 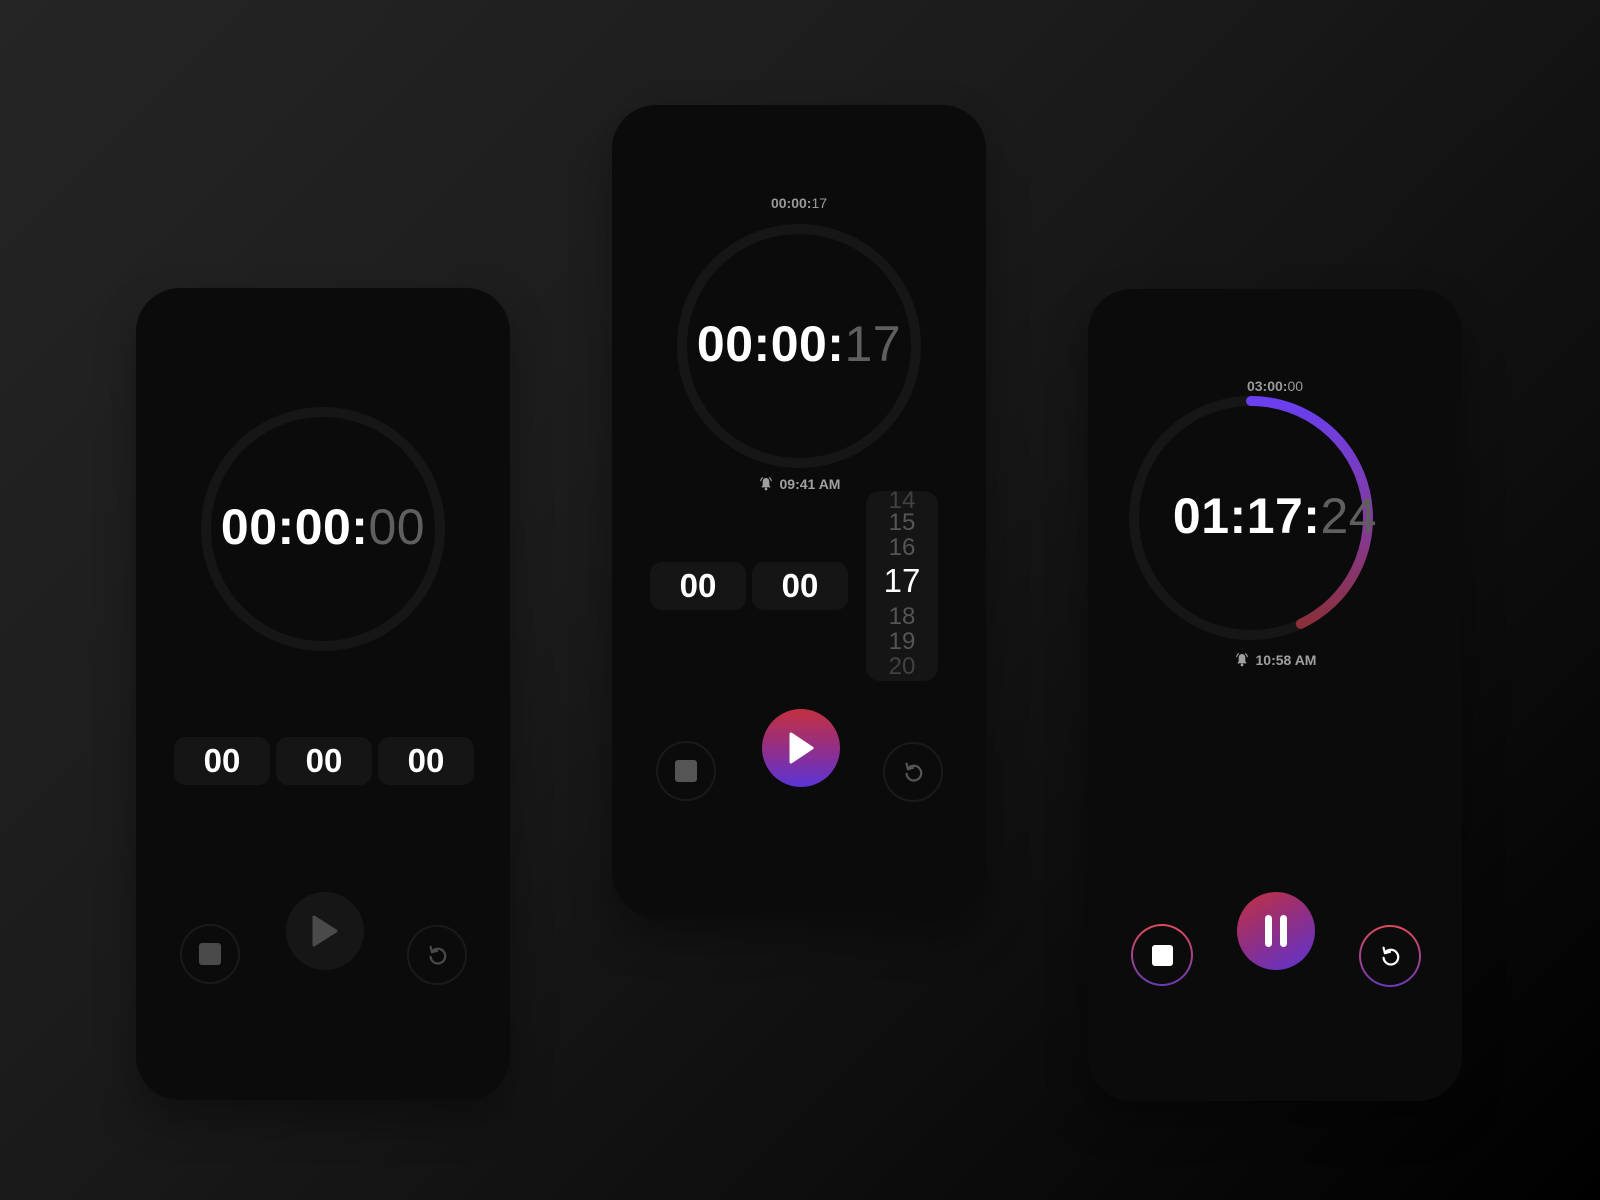 What do you see at coordinates (902, 617) in the screenshot?
I see `picker-option: 18` at bounding box center [902, 617].